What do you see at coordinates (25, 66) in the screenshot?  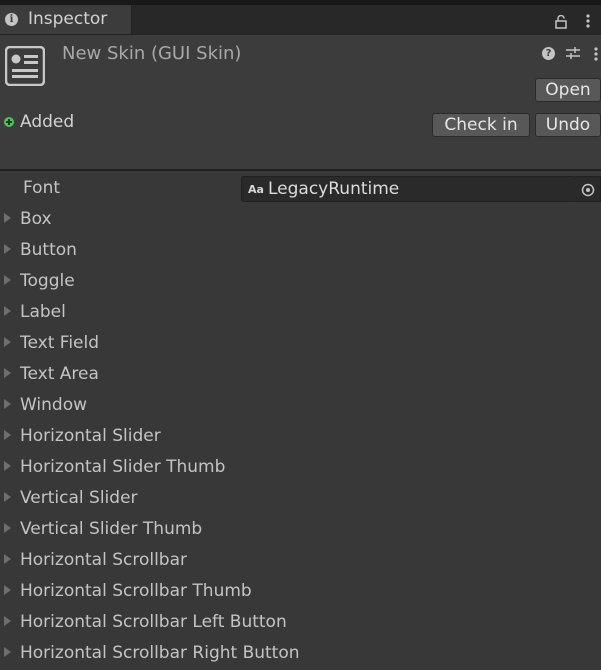 I see `gui-skin-icon` at bounding box center [25, 66].